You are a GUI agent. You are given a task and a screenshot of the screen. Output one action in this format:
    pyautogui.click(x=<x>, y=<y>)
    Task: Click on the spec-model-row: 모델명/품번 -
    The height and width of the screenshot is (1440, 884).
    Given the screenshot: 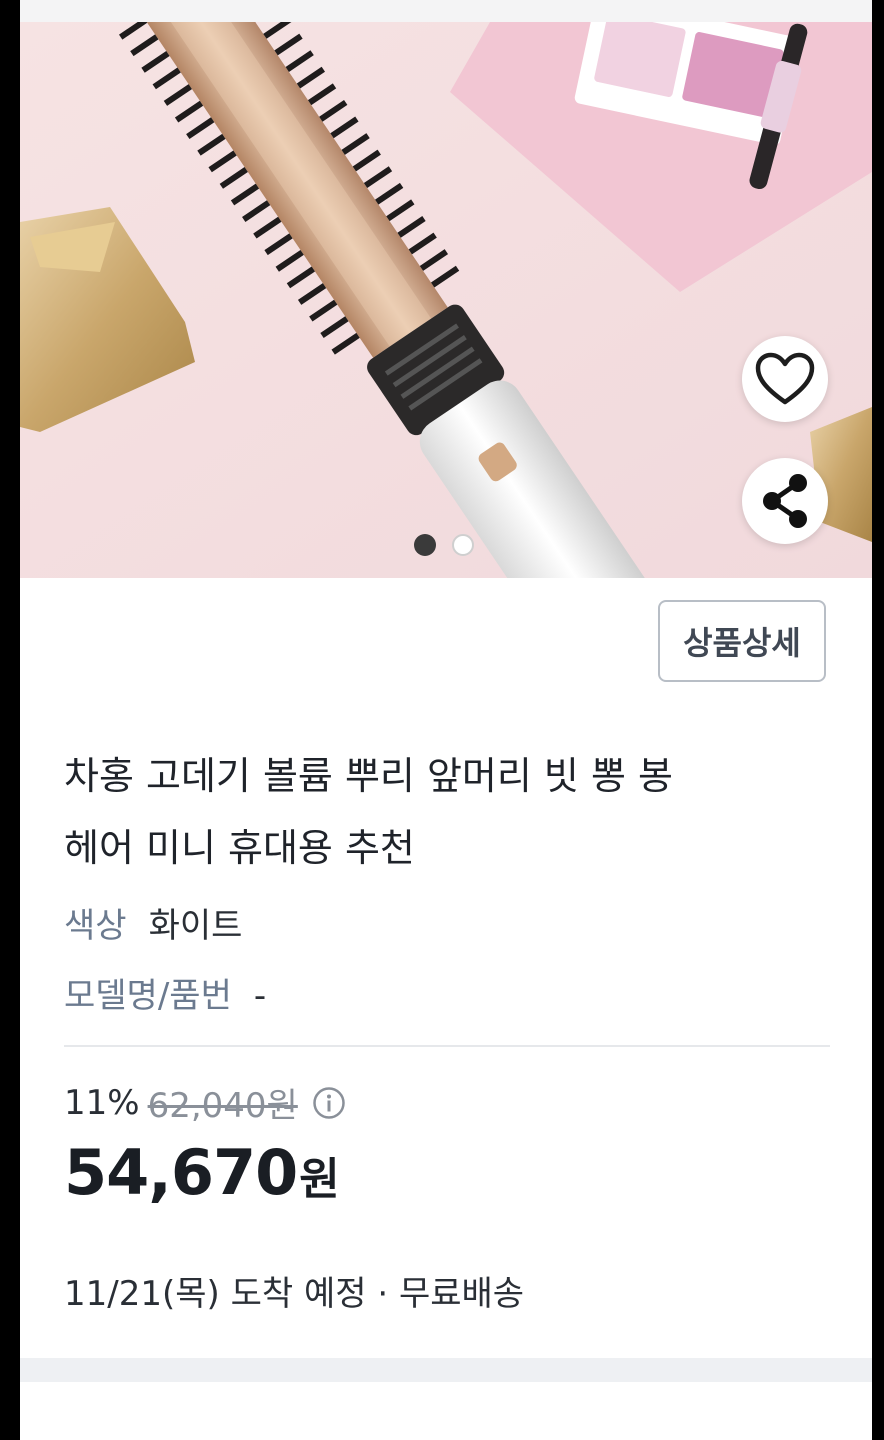 What is the action you would take?
    pyautogui.click(x=165, y=996)
    